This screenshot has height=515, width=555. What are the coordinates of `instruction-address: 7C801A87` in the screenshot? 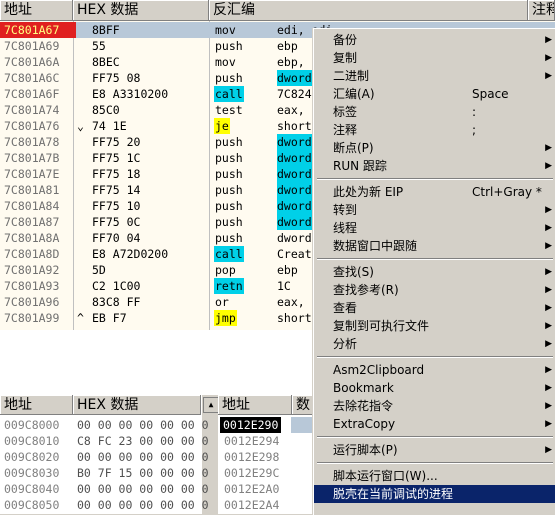 It's located at (32, 222).